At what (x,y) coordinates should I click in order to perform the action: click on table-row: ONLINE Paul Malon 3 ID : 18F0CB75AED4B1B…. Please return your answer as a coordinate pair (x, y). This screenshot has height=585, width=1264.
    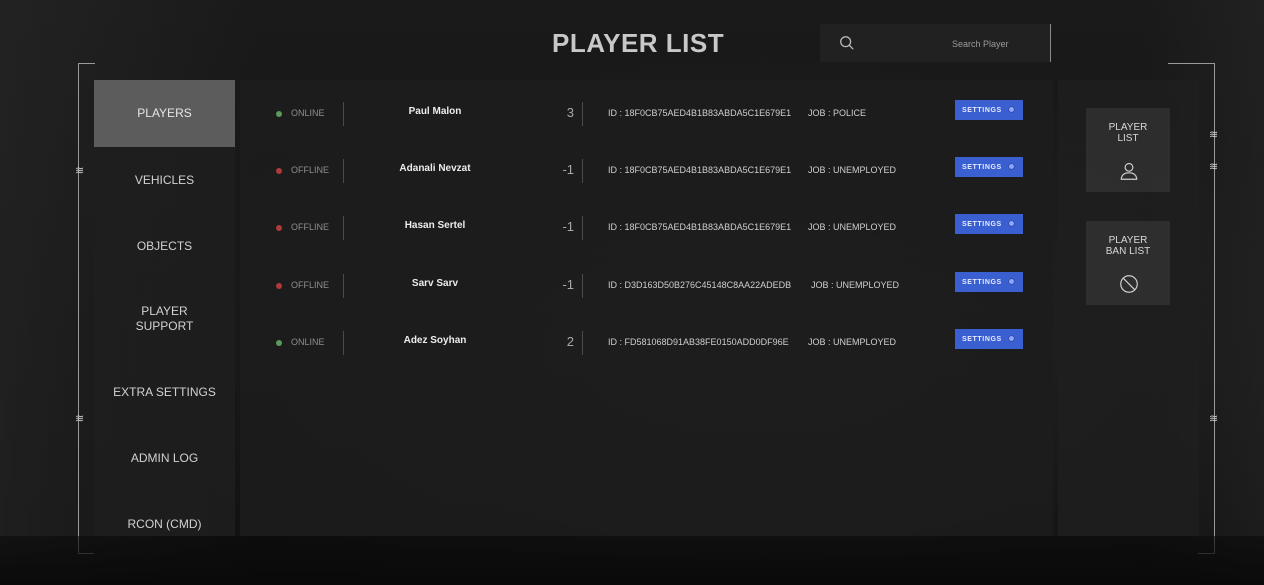
    Looking at the image, I should click on (646, 116).